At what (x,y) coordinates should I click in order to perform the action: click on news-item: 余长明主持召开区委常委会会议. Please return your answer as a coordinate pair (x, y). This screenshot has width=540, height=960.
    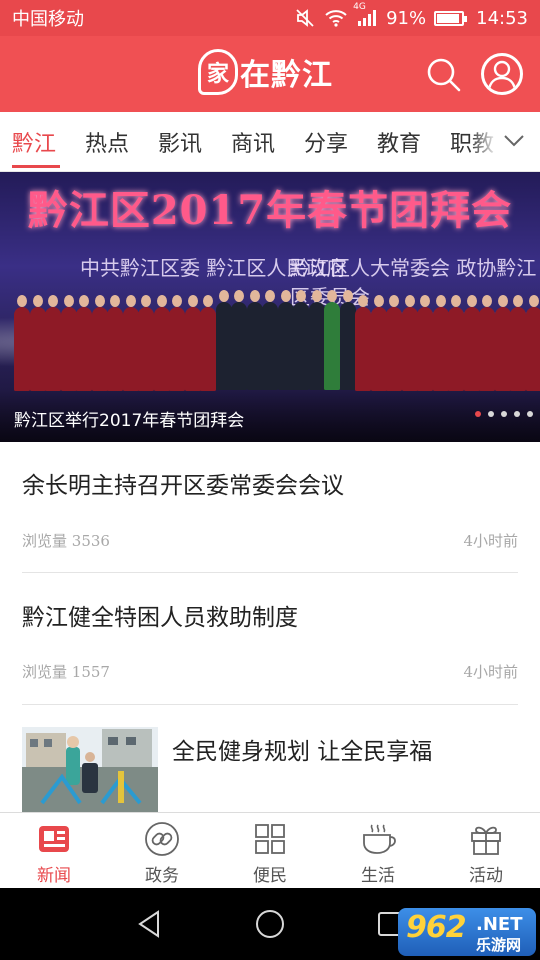
    Looking at the image, I should click on (270, 483).